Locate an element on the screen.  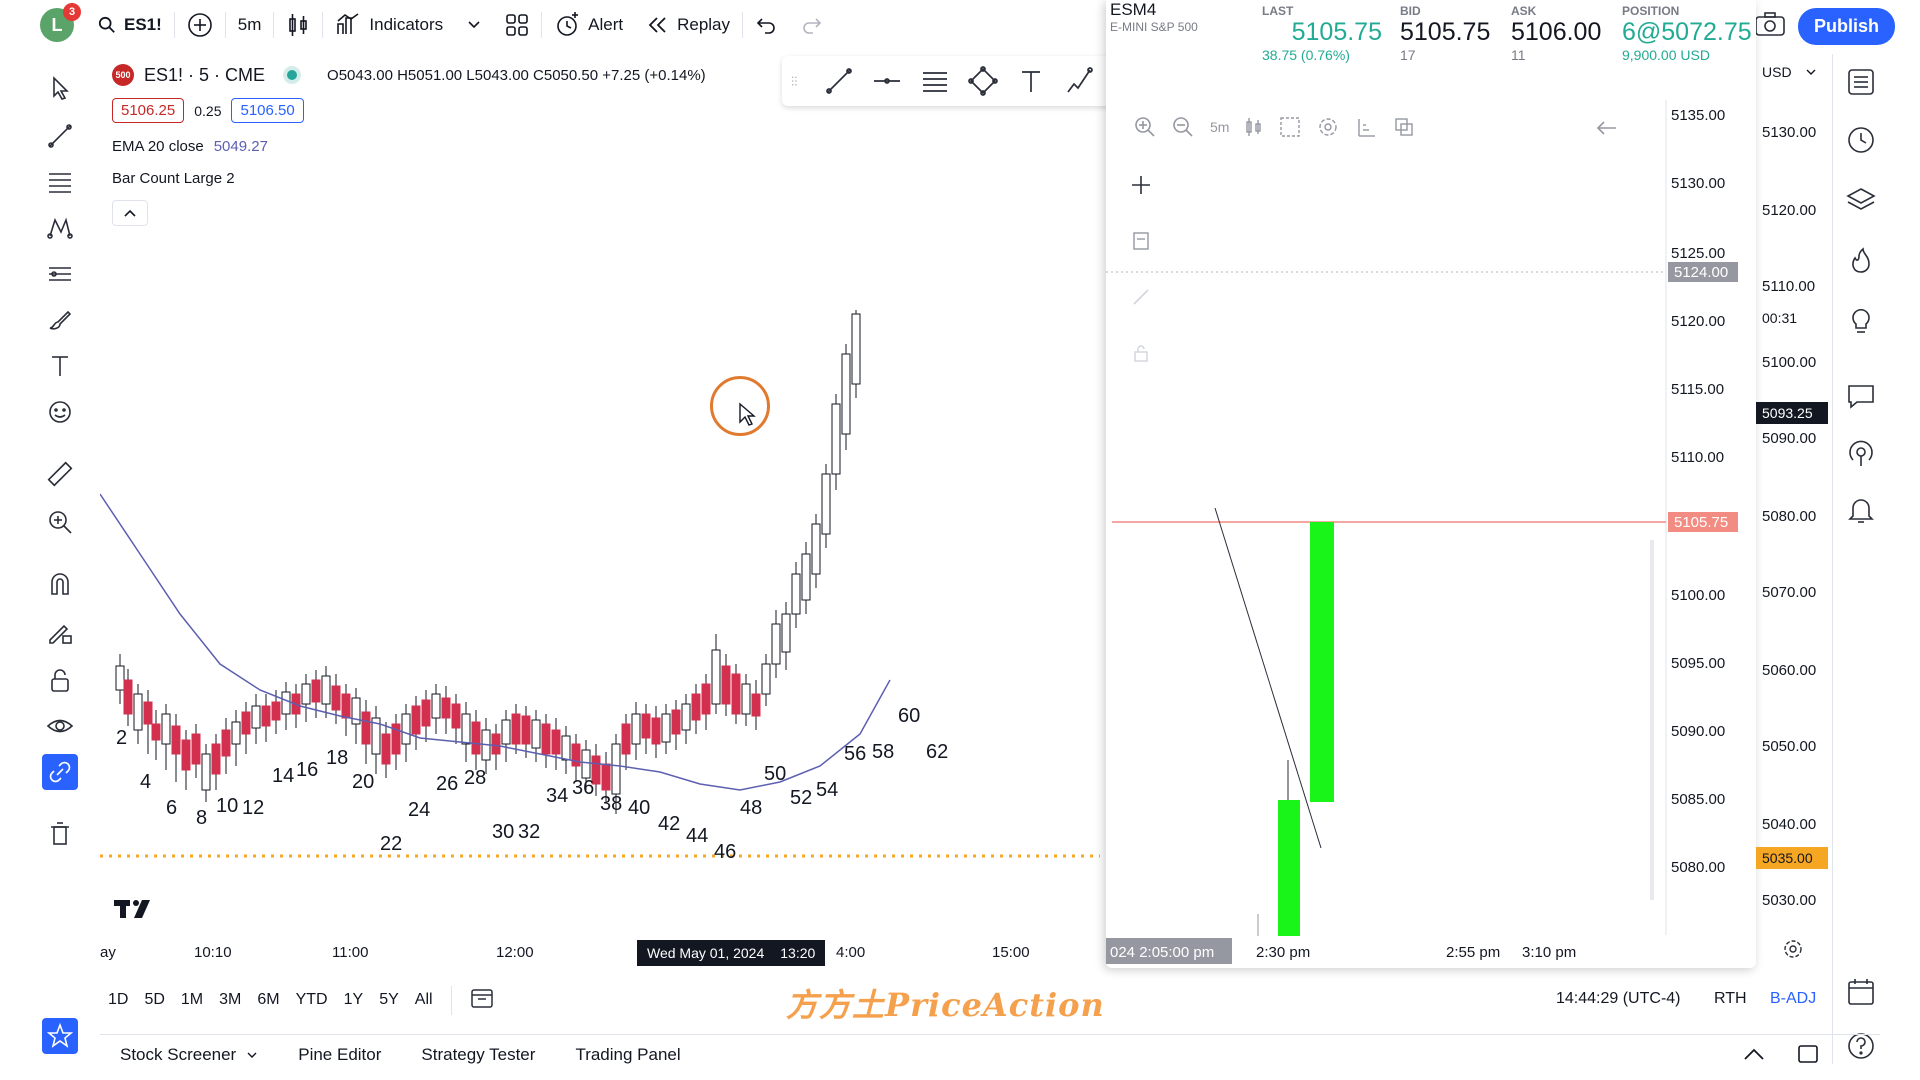
path-icon is located at coordinates (1079, 81).